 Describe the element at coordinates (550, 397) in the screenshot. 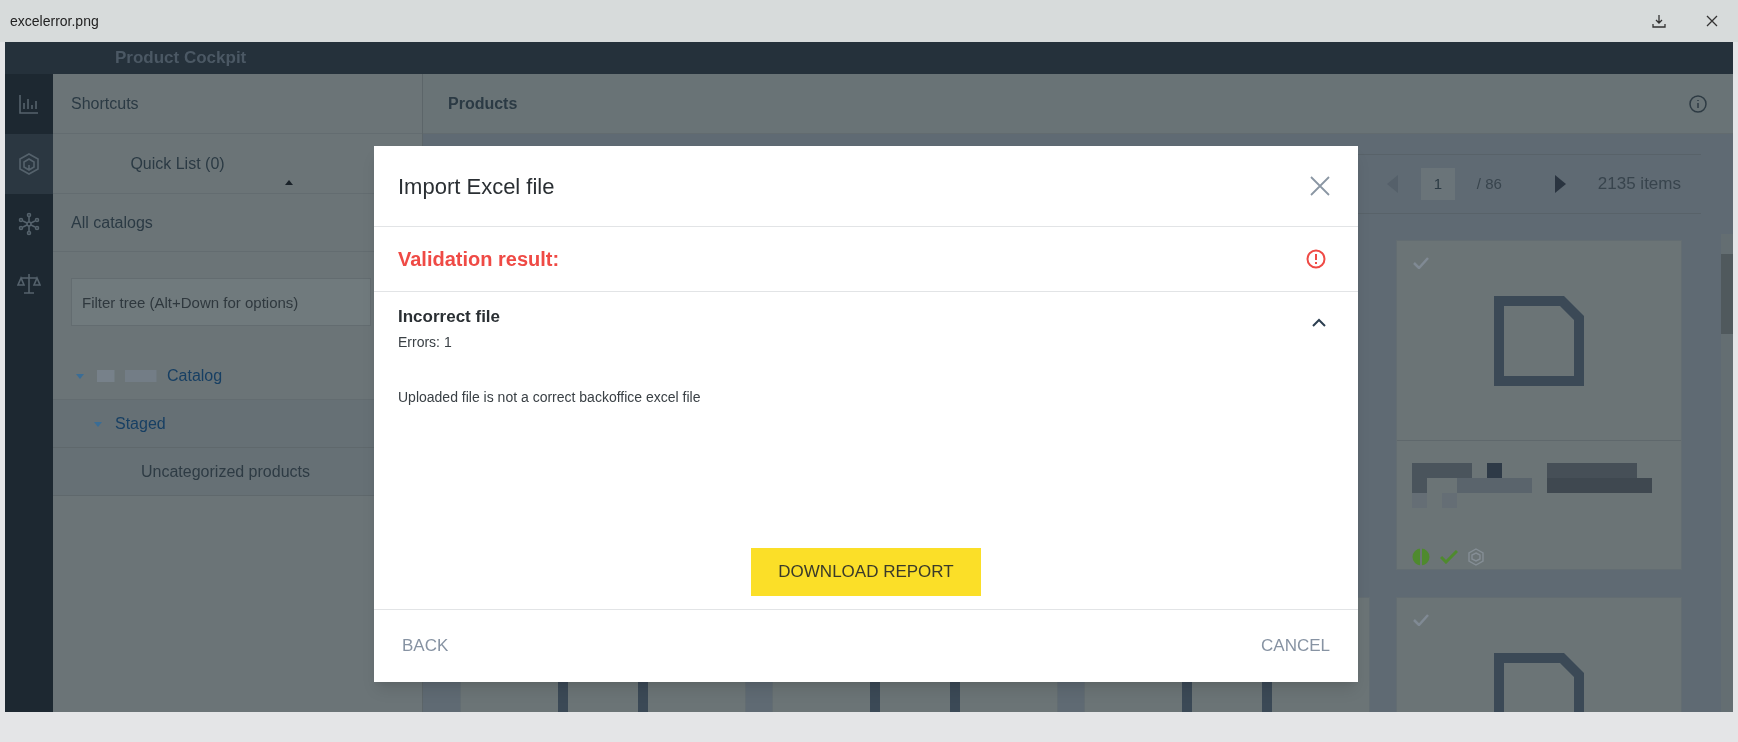

I see `error-message: Uploaded file is not a correct backoffice excel file` at that location.